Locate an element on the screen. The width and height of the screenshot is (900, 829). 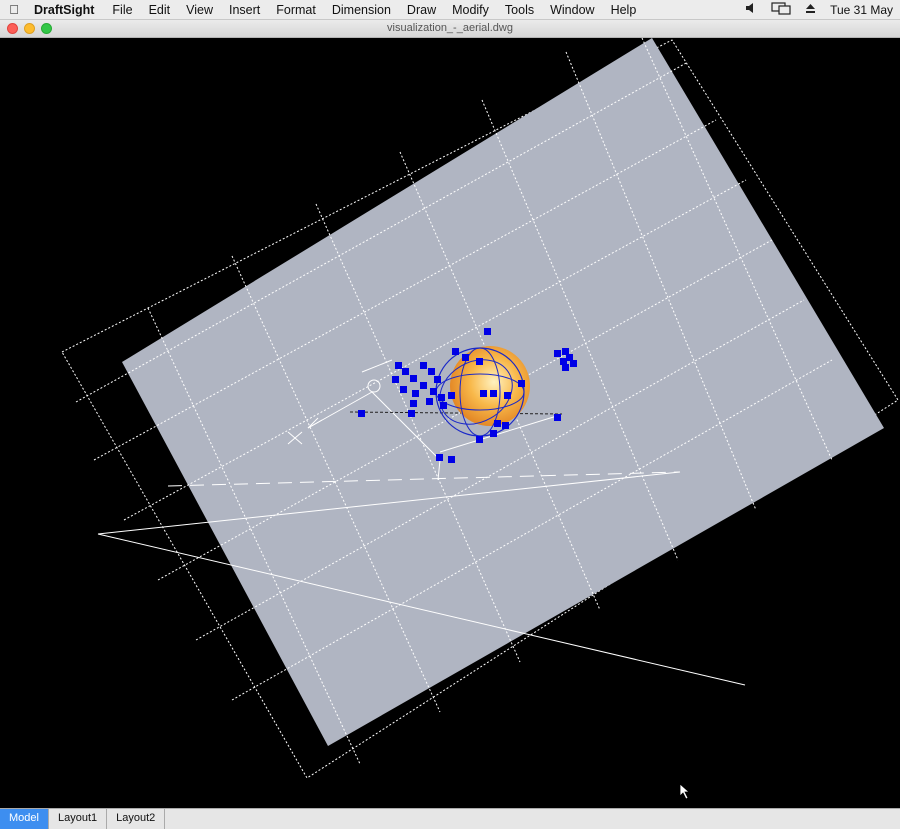
window-title: visualization_-_aerial.dwg is located at coordinates (450, 28).